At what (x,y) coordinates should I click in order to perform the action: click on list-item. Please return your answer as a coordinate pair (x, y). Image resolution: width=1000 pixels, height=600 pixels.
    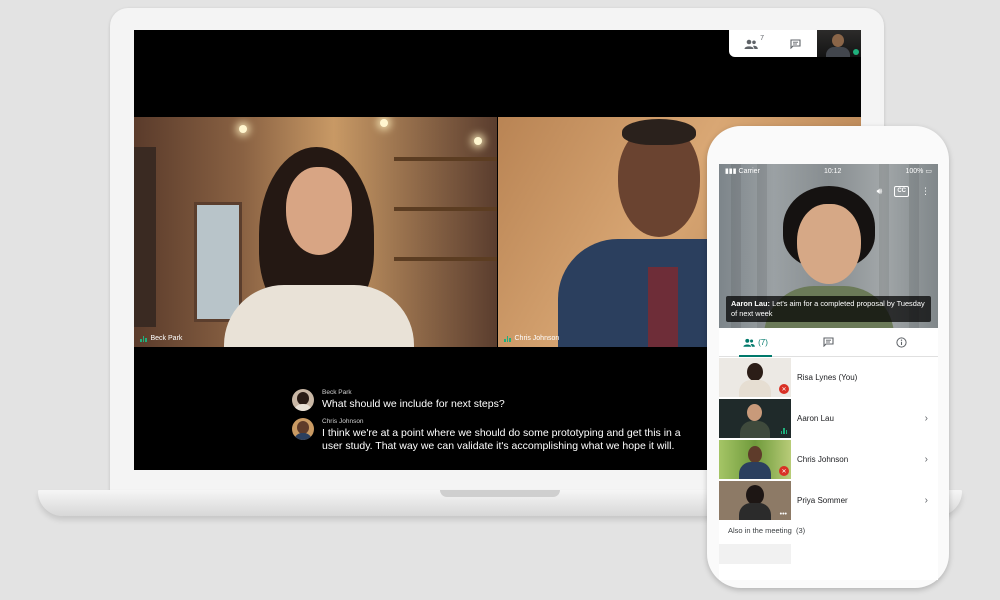
    Looking at the image, I should click on (755, 554).